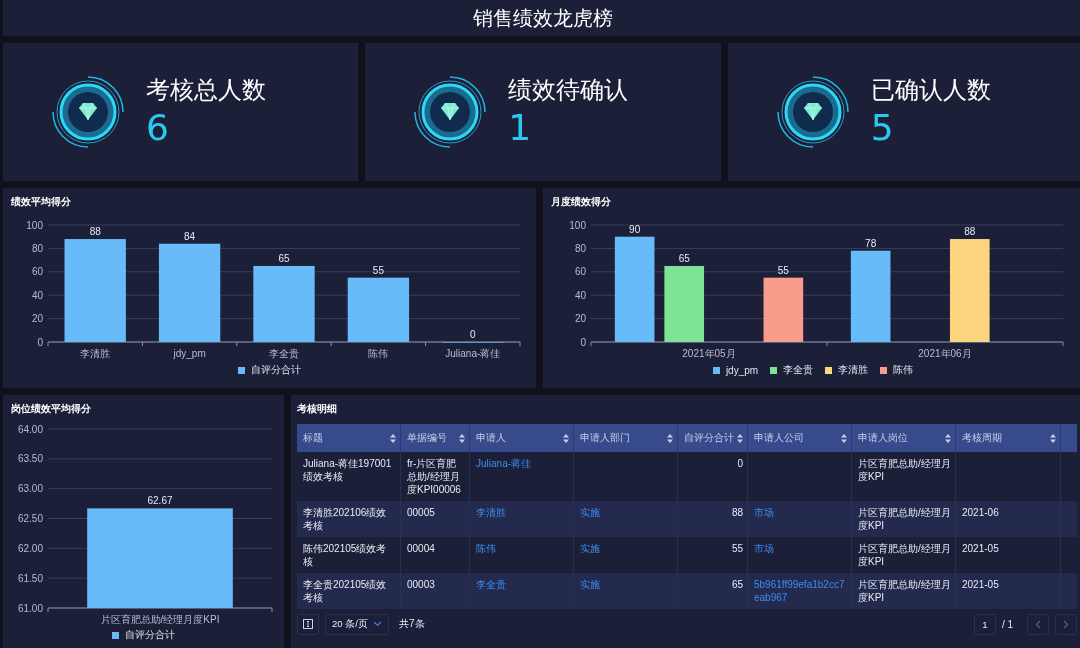  What do you see at coordinates (522, 548) in the screenshot?
I see `table-link: 陈伟` at bounding box center [522, 548].